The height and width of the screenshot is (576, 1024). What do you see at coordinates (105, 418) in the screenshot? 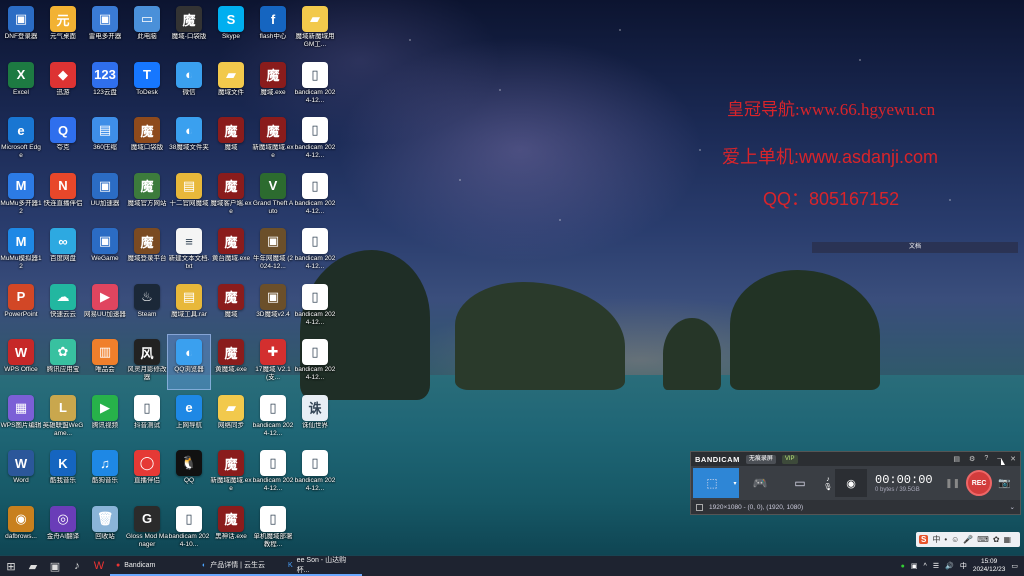
I see `desktop-icon: ▶ 腾讯视频` at bounding box center [105, 418].